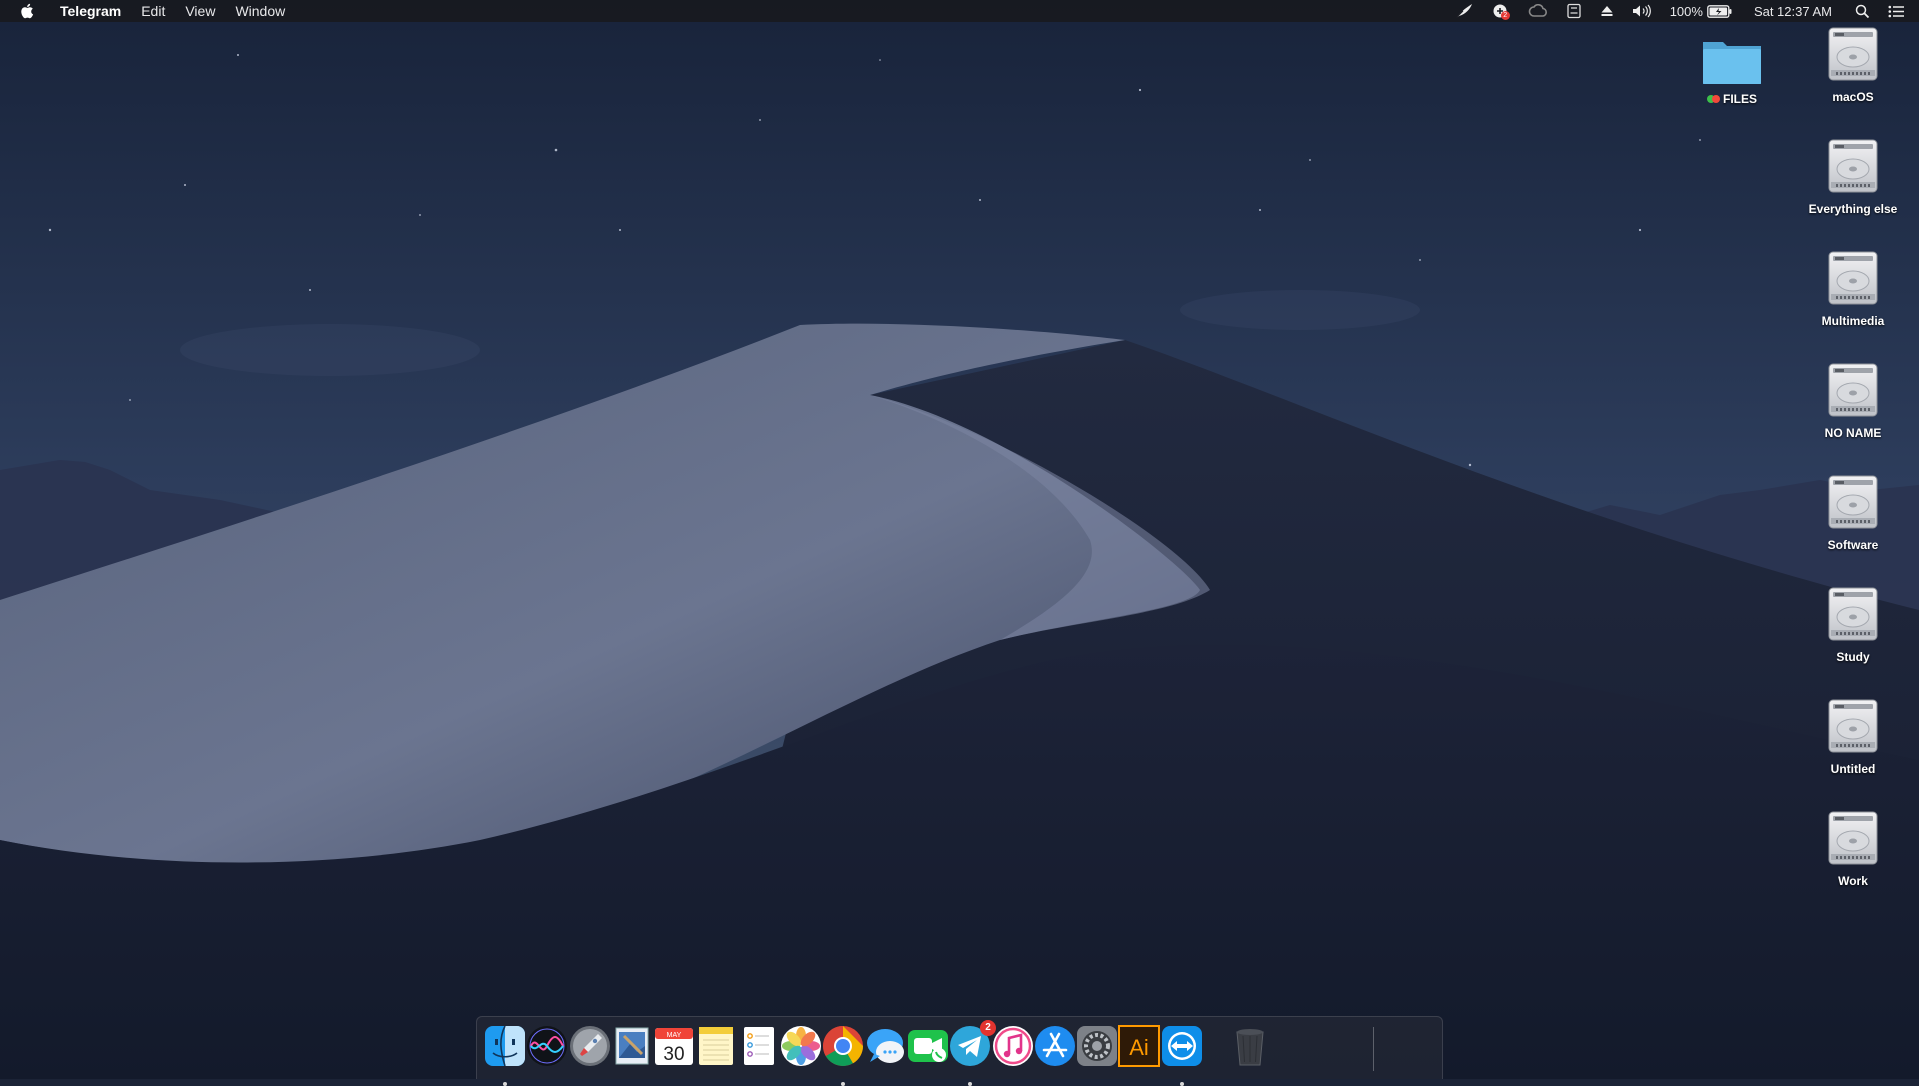 Image resolution: width=1919 pixels, height=1086 pixels. What do you see at coordinates (1538, 11) in the screenshot?
I see `creative-cloud-icon` at bounding box center [1538, 11].